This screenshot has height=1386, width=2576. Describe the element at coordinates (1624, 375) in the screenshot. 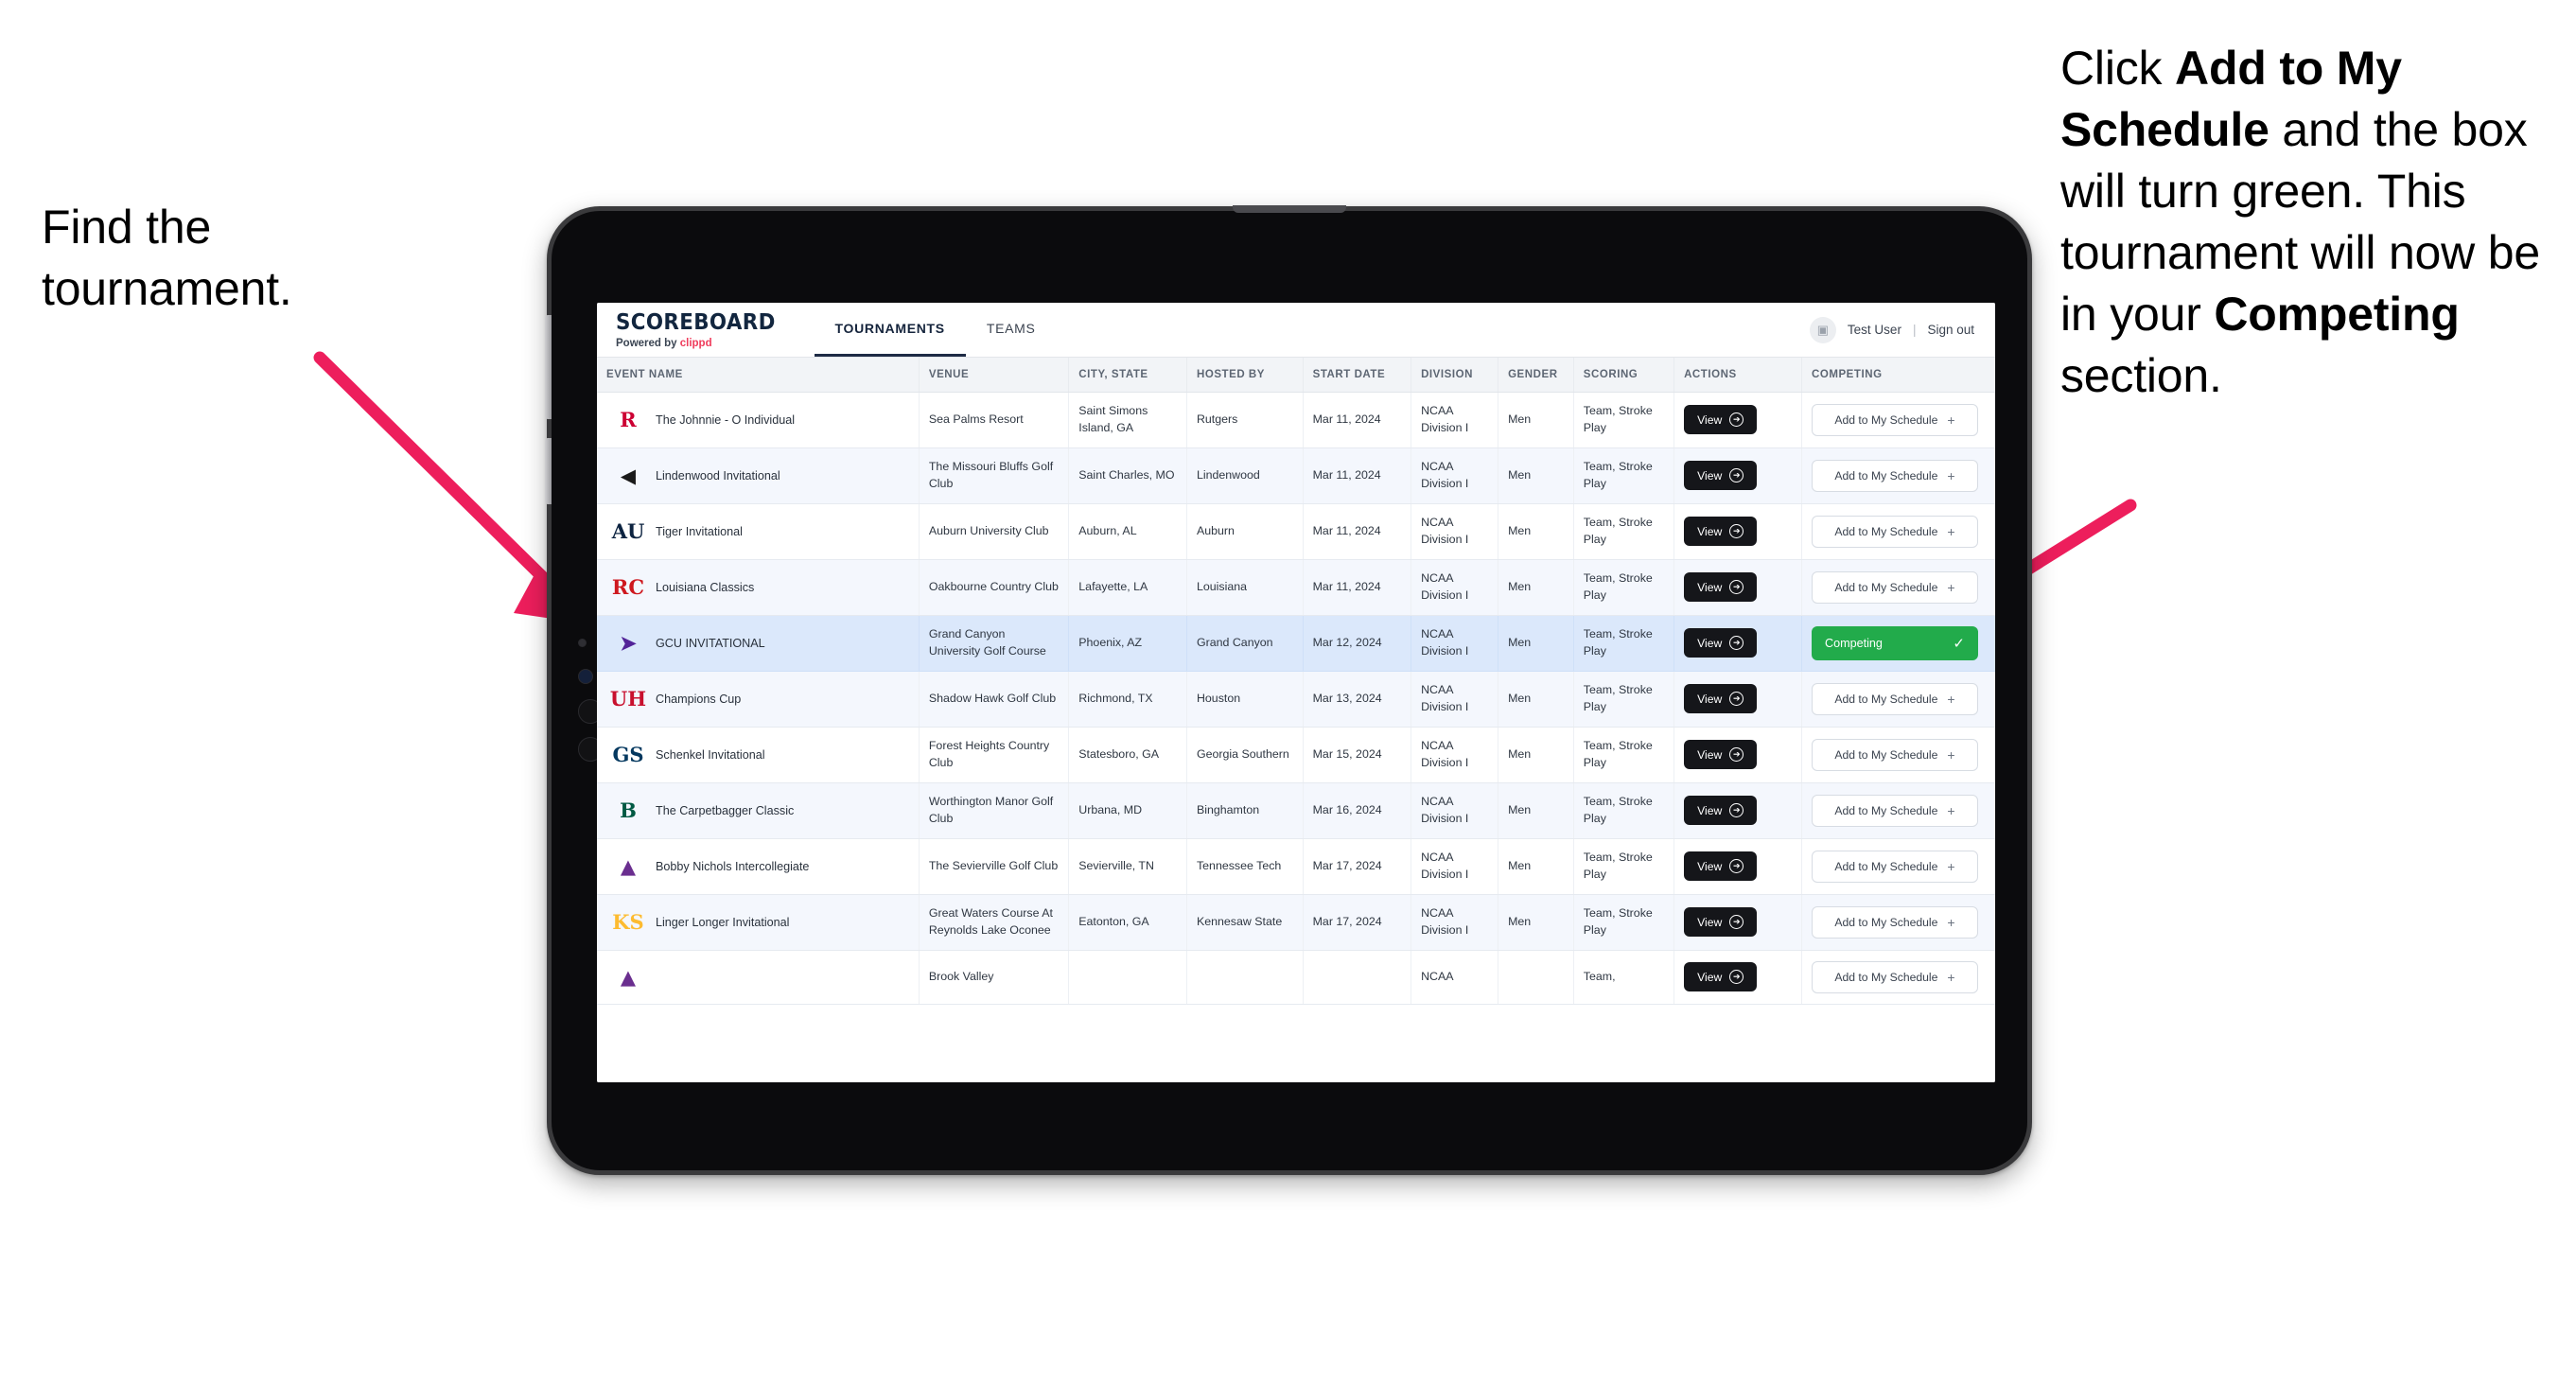

I see `col-scoring: SCORING` at that location.